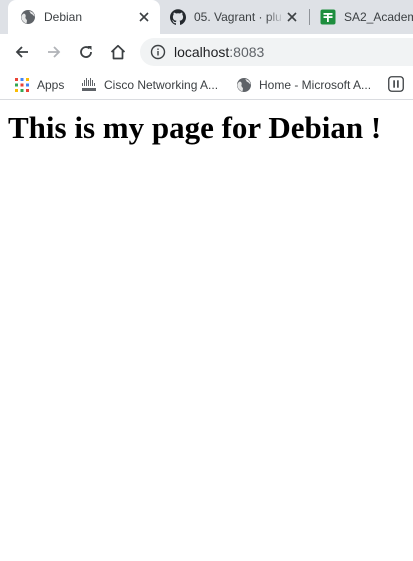  I want to click on url-host: localhost, so click(202, 52).